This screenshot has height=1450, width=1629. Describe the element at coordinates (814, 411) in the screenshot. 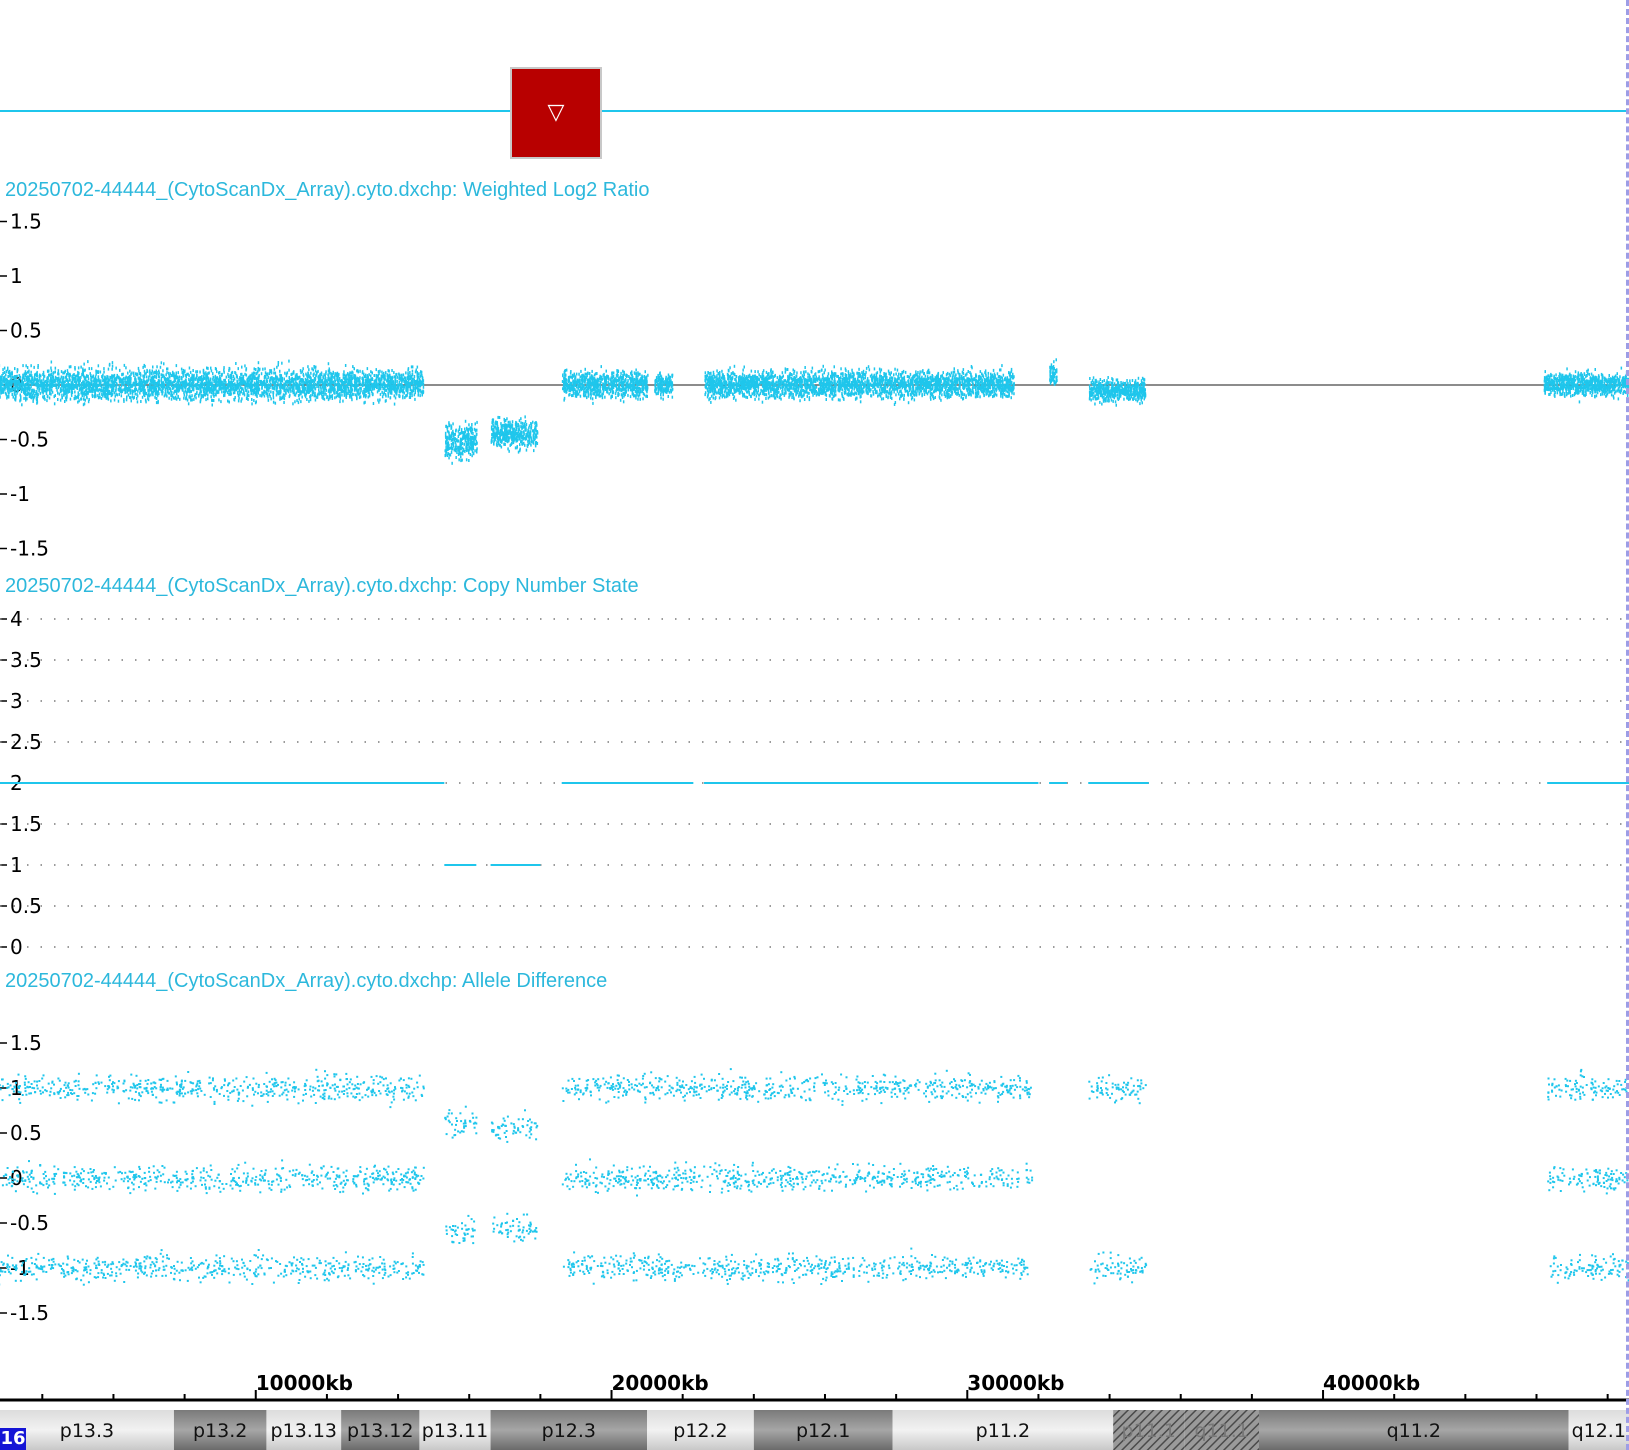

I see `log2-points` at that location.